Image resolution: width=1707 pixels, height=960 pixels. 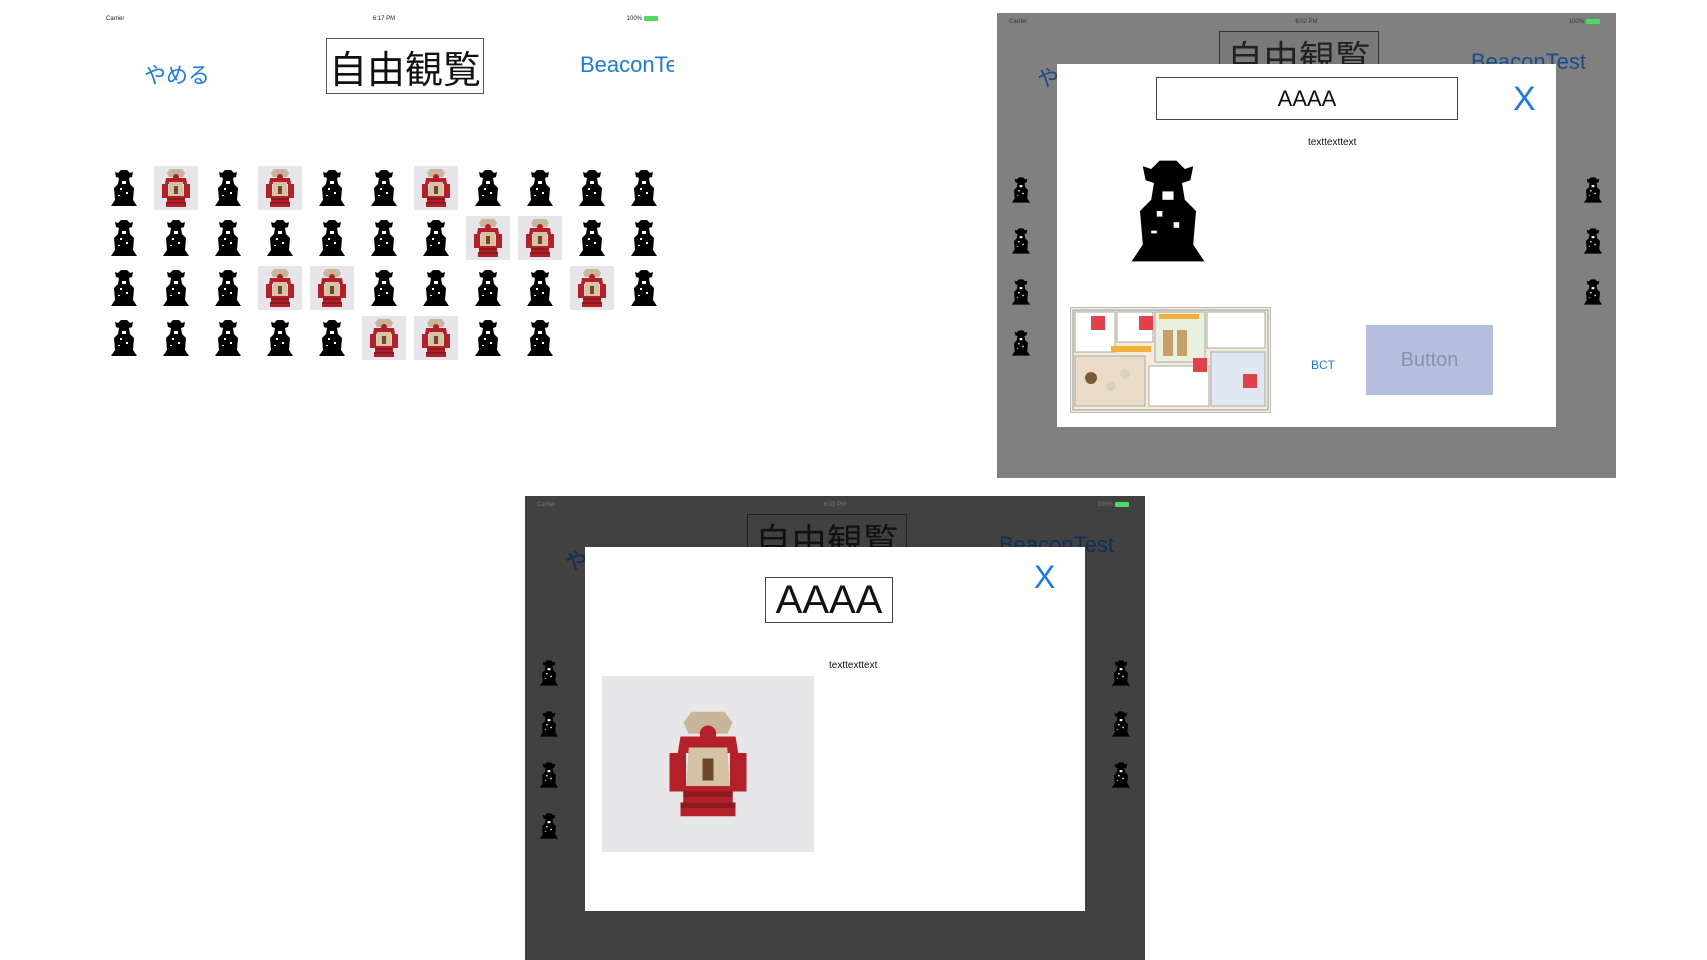 What do you see at coordinates (405, 66) in the screenshot?
I see `page-title: 自由観覧` at bounding box center [405, 66].